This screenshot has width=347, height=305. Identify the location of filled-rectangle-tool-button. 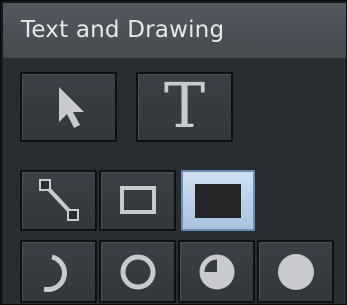
(218, 200).